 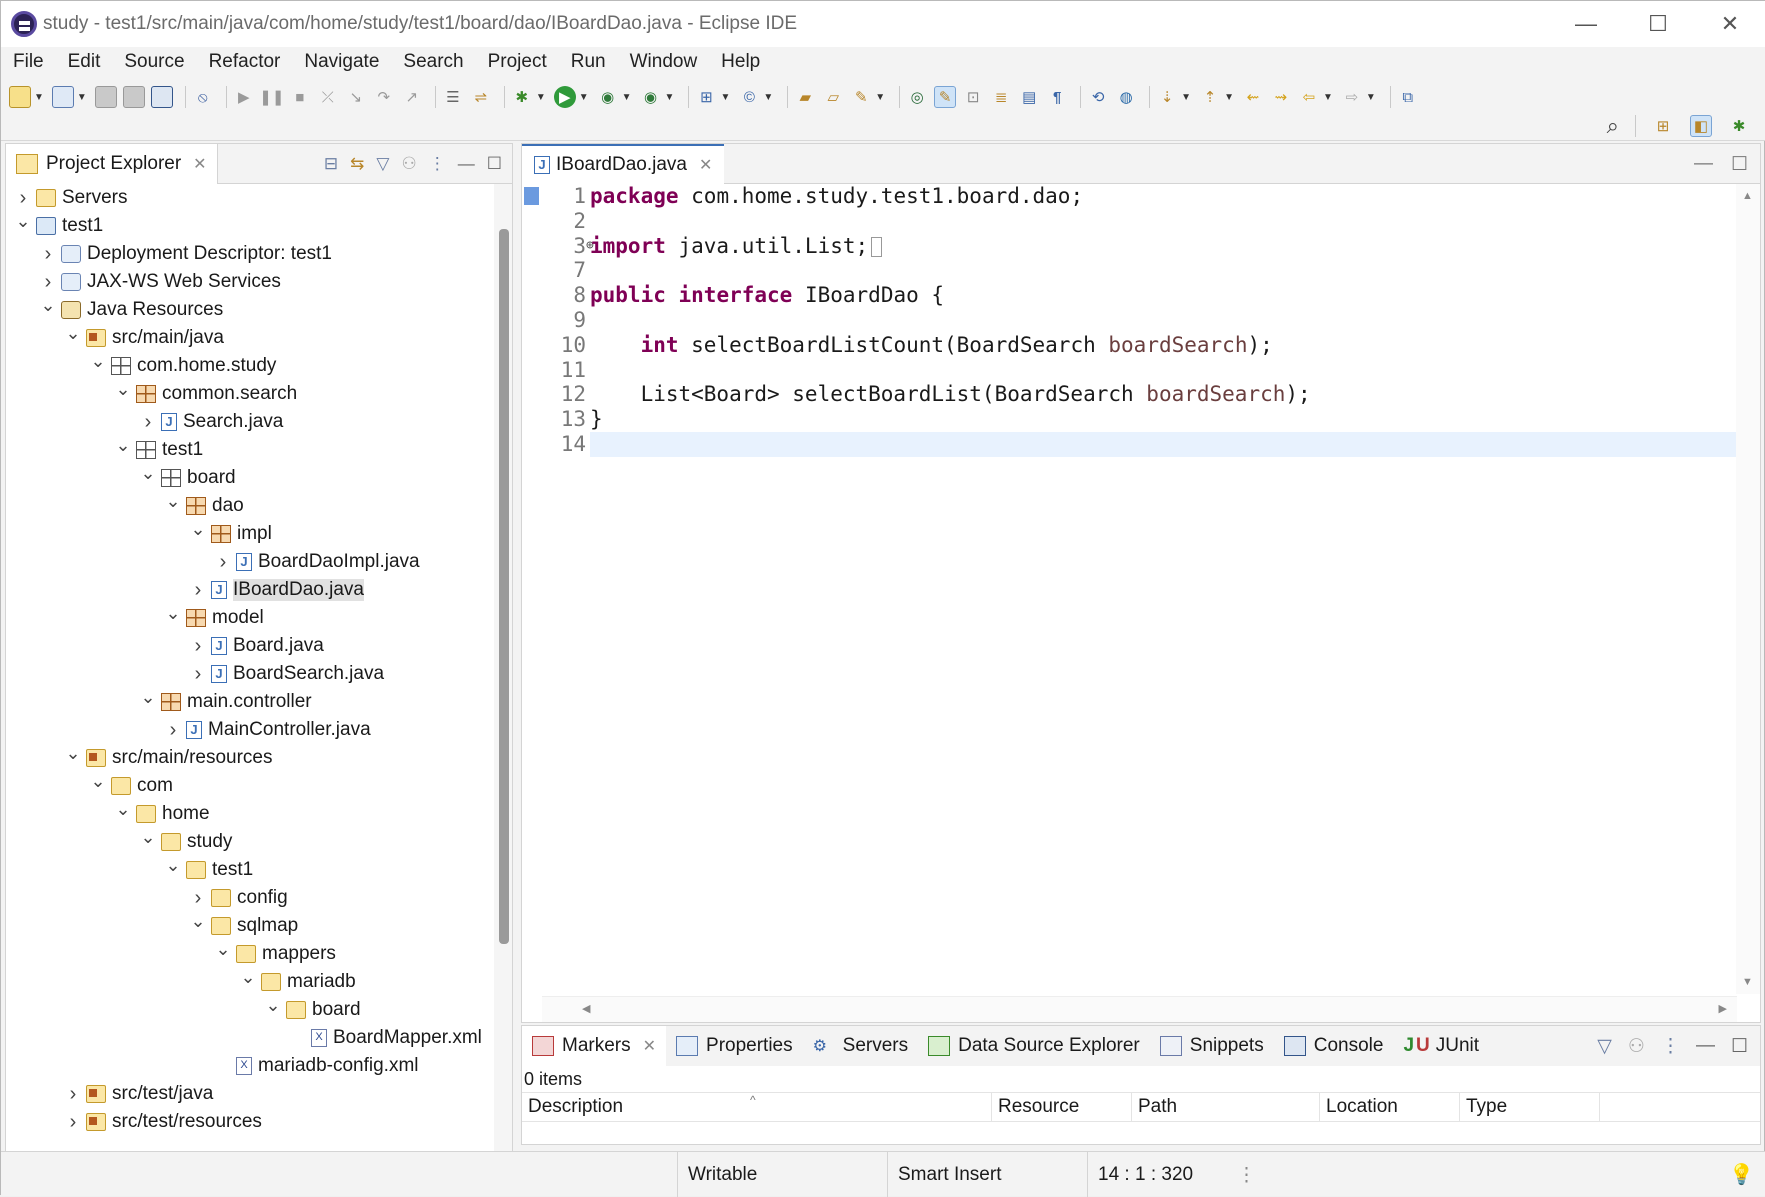 I want to click on tree-item: ⌄ mappers, so click(x=250, y=953).